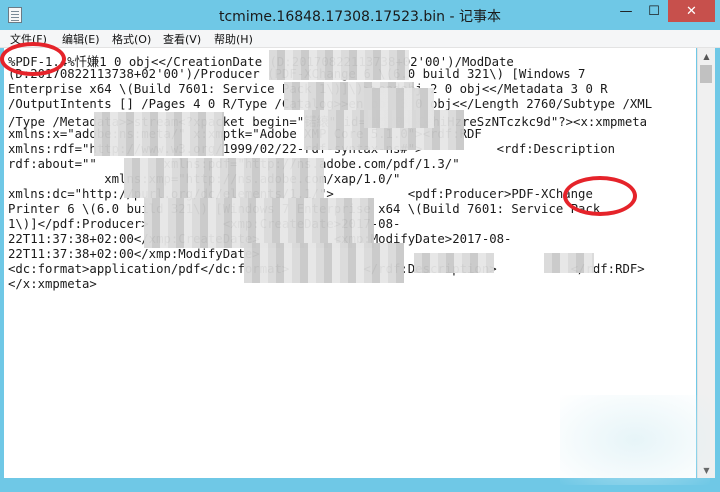  What do you see at coordinates (360, 39) in the screenshot?
I see `menu-bar: 文件(F) 编辑(E) 格式(O) 查看(V) 帮助(H)` at bounding box center [360, 39].